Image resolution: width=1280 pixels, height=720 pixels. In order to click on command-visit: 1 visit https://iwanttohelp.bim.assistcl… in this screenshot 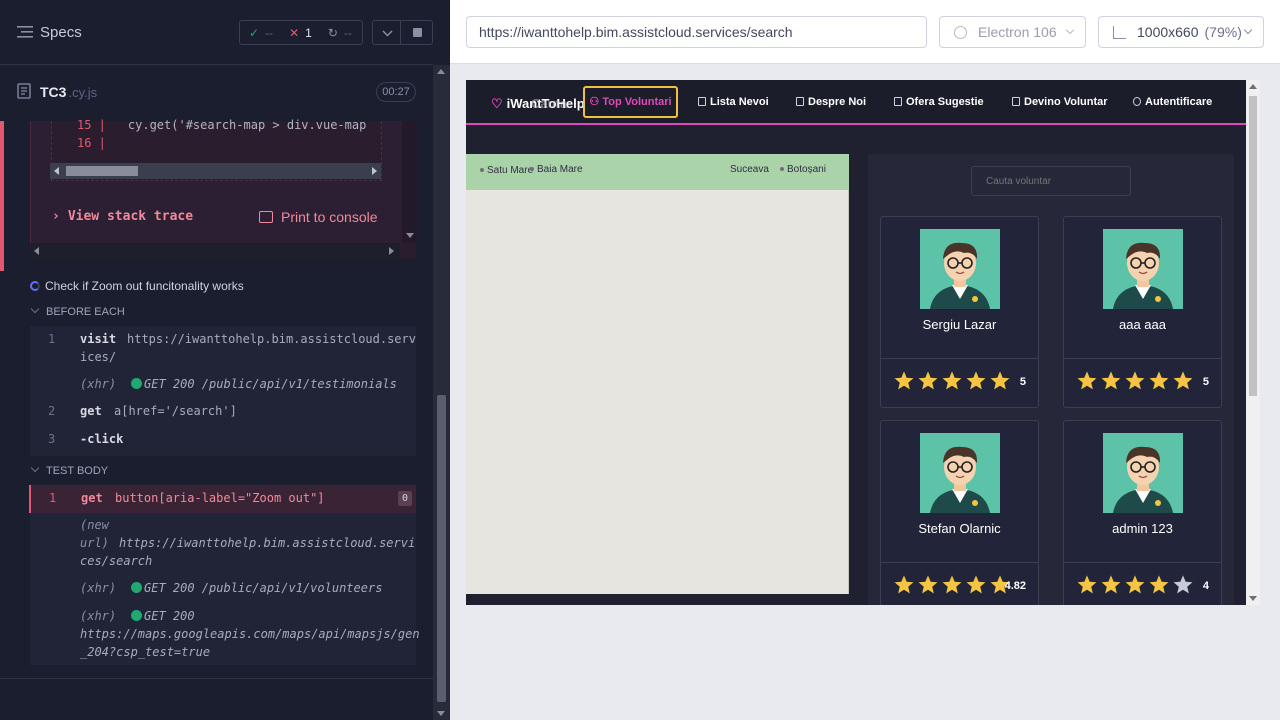, I will do `click(223, 350)`.